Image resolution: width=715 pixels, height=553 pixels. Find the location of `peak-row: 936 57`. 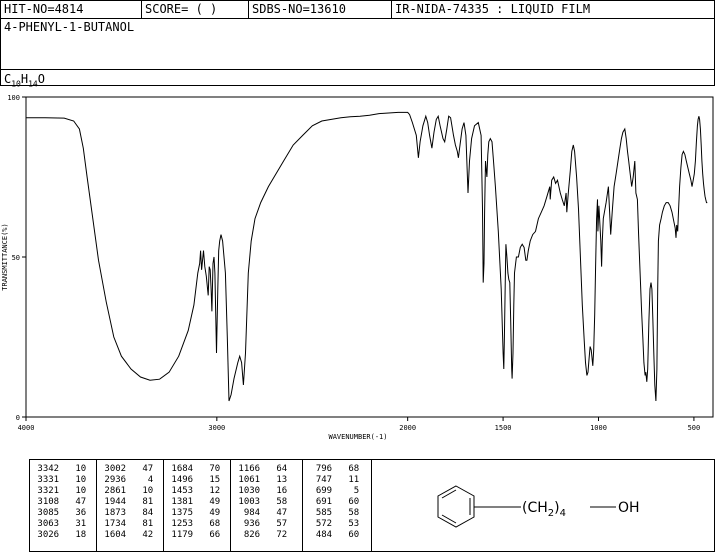

peak-row: 936 57 is located at coordinates (260, 524).